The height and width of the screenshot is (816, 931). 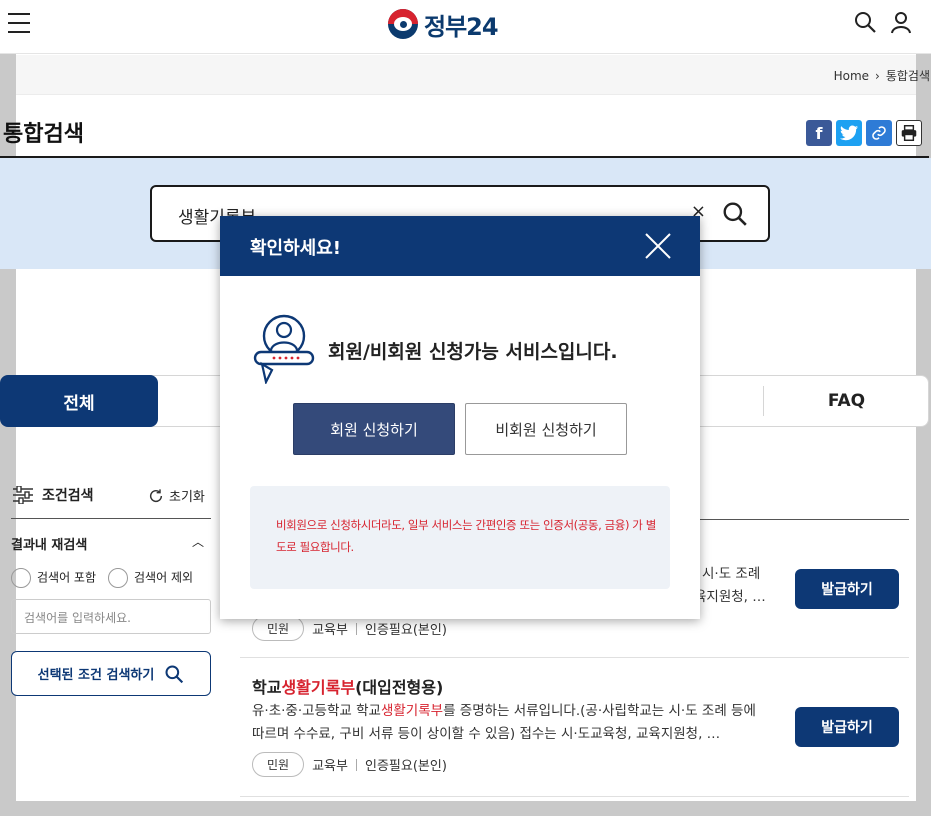 I want to click on user-icon, so click(x=901, y=22).